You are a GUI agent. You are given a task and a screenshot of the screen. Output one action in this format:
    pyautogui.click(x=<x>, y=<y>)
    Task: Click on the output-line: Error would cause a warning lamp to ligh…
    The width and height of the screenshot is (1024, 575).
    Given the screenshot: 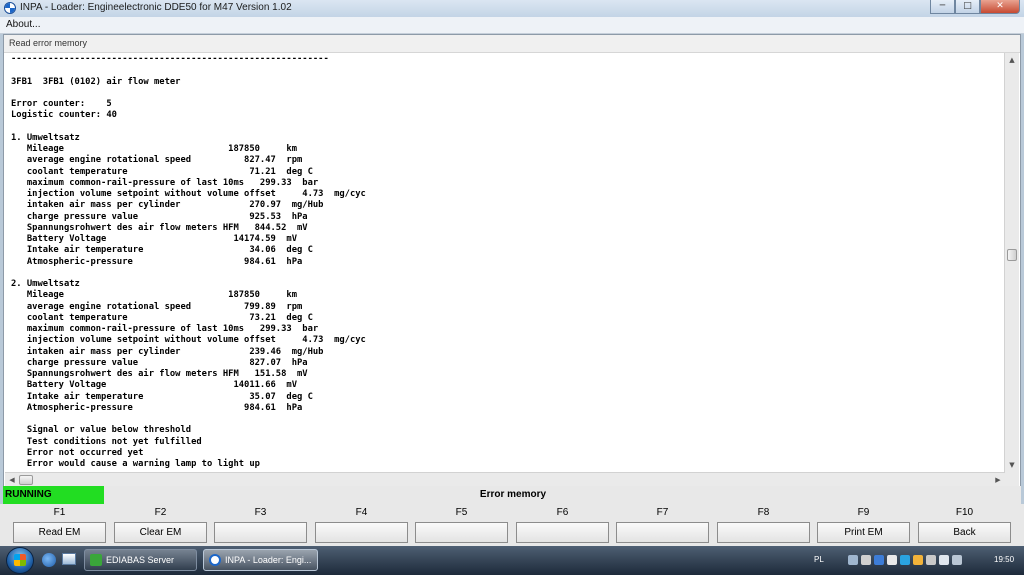 What is the action you would take?
    pyautogui.click(x=135, y=464)
    